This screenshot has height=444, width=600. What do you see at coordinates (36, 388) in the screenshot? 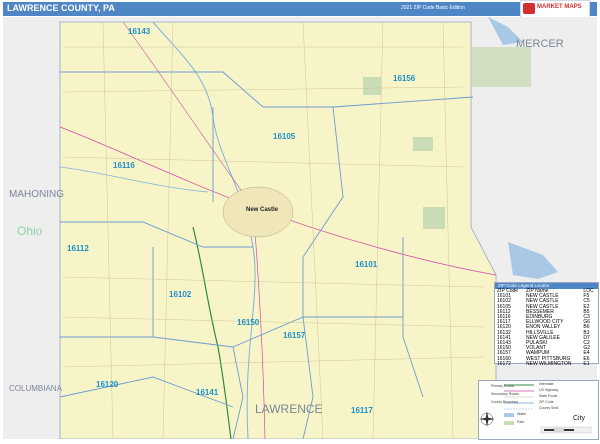
I see `neighbor-label-columbiana: COLUMBIANA` at bounding box center [36, 388].